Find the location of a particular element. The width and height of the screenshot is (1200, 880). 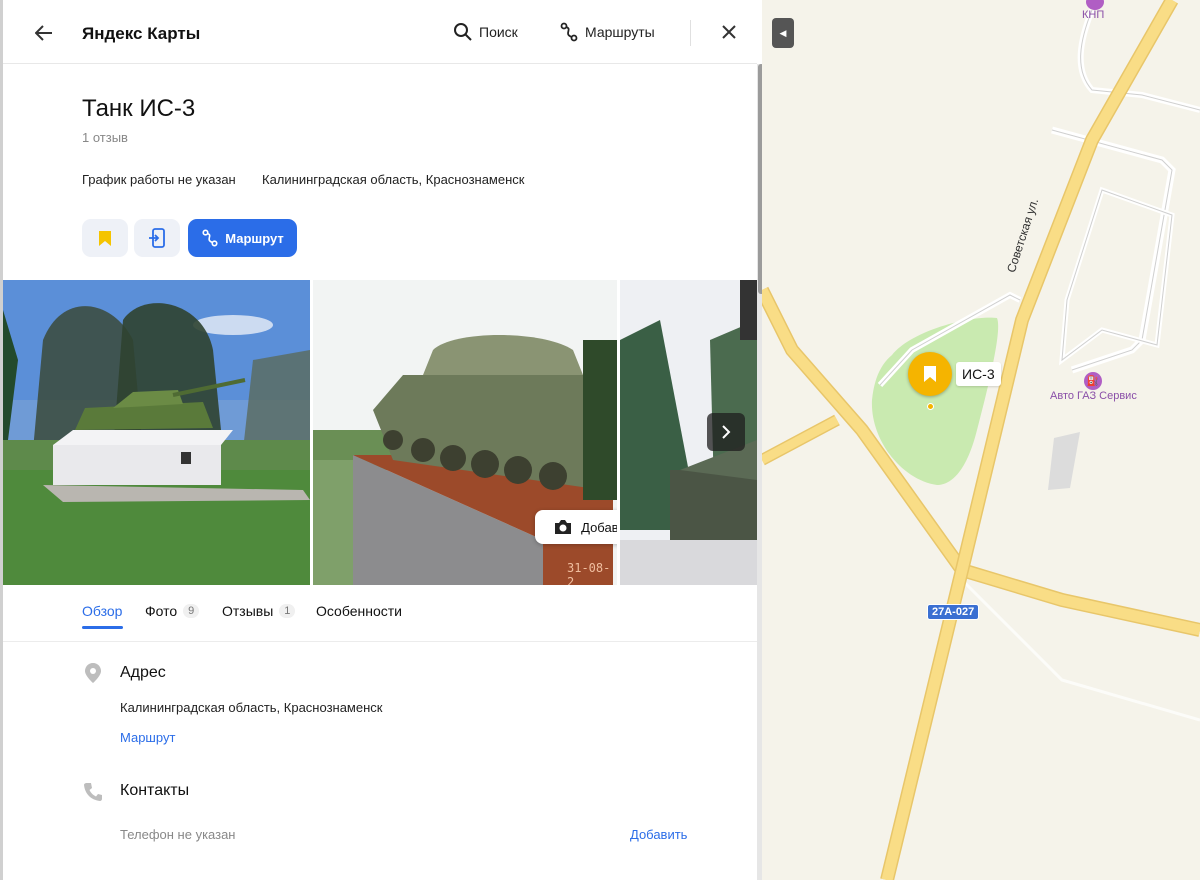

bookmark-button is located at coordinates (105, 238).